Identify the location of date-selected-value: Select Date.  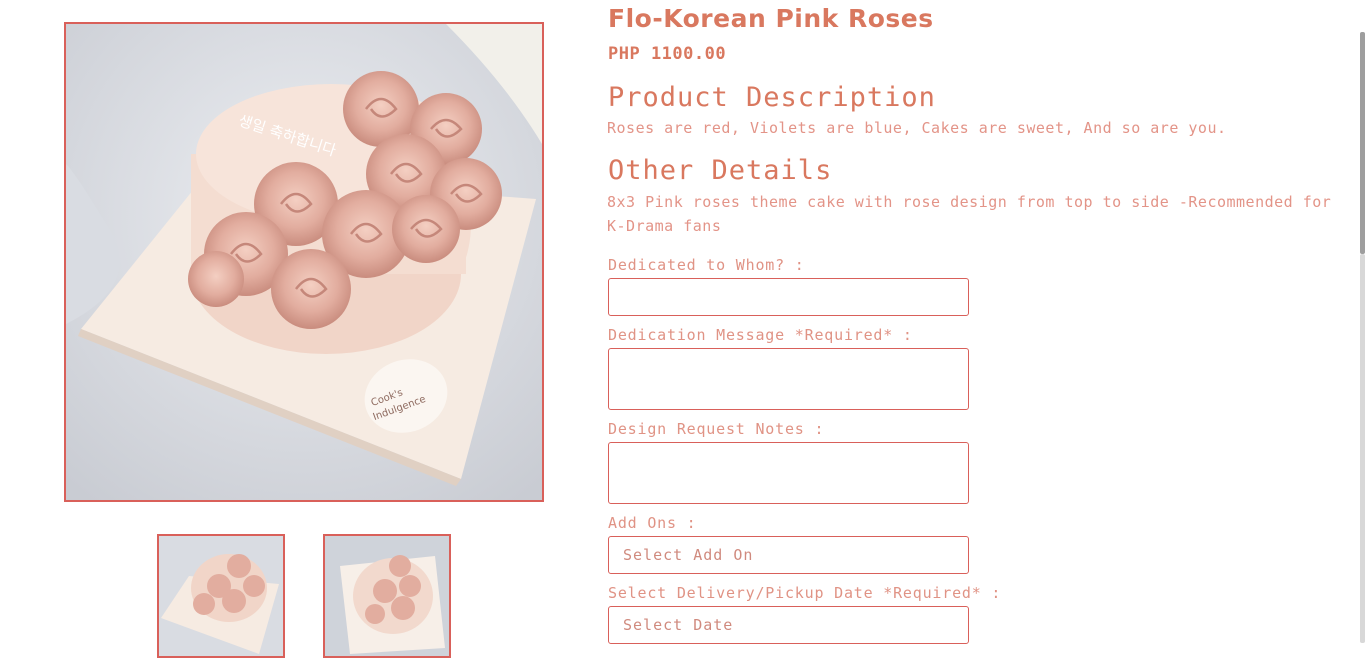
(678, 625).